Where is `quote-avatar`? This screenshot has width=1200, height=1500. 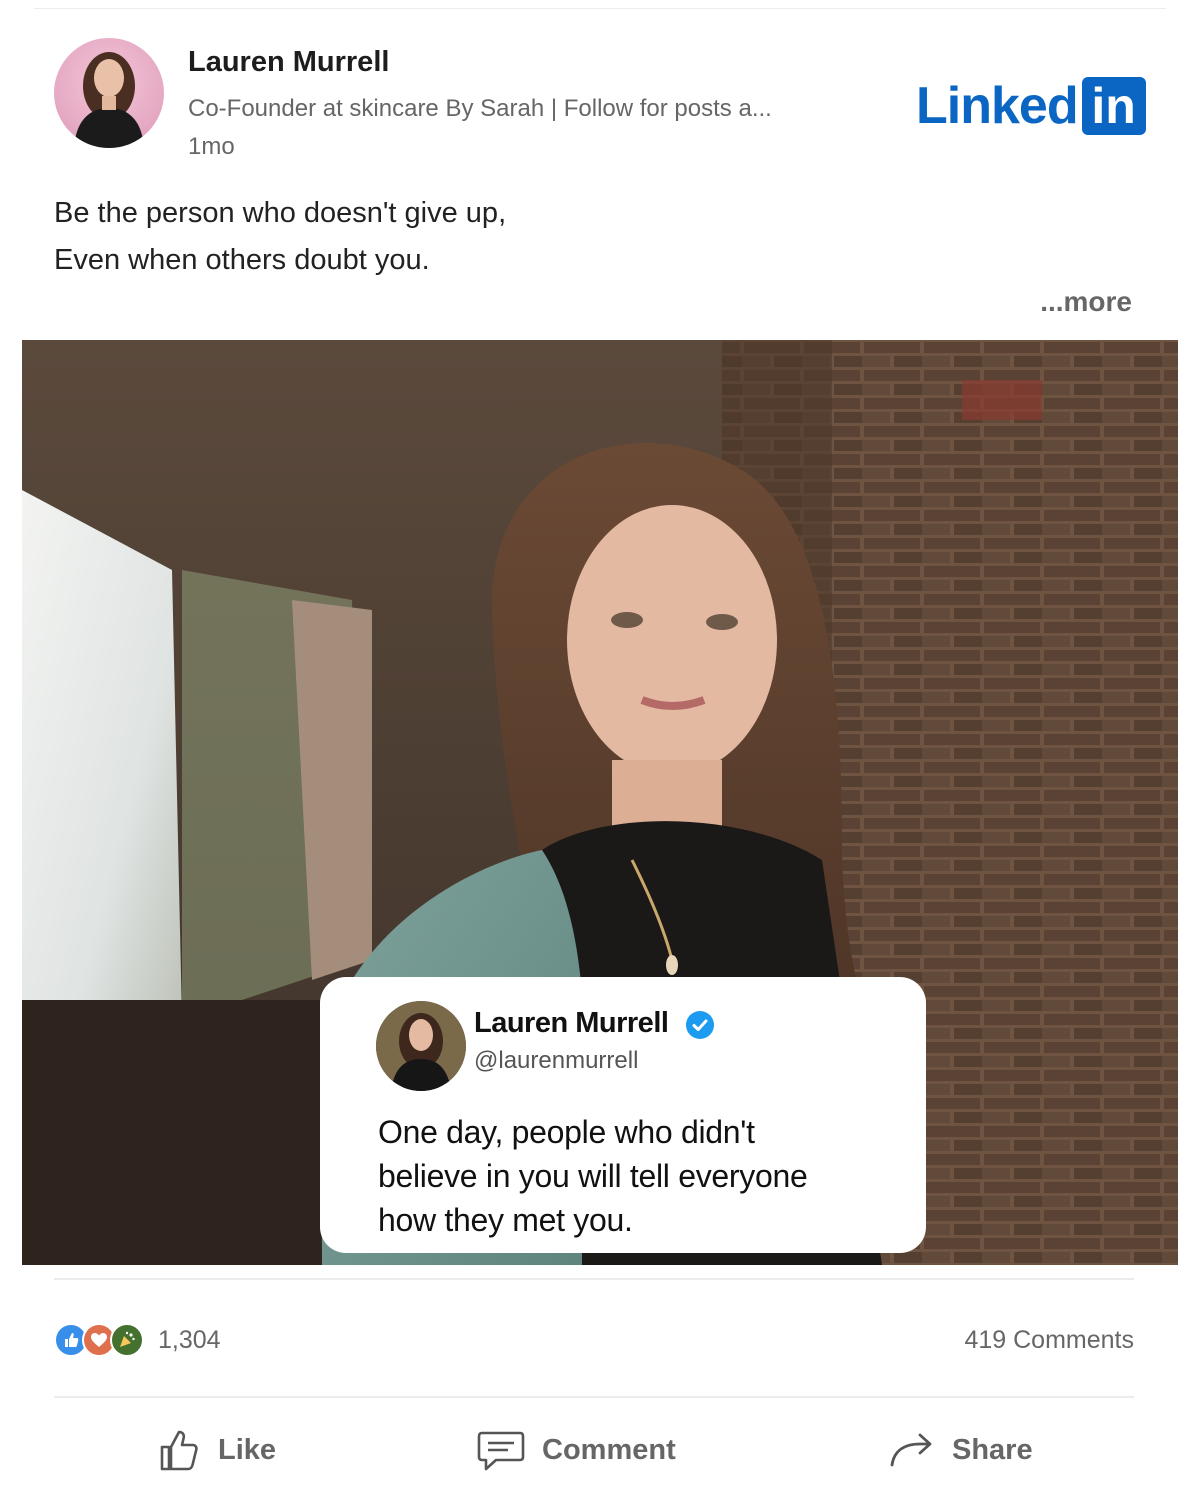
quote-avatar is located at coordinates (421, 1046).